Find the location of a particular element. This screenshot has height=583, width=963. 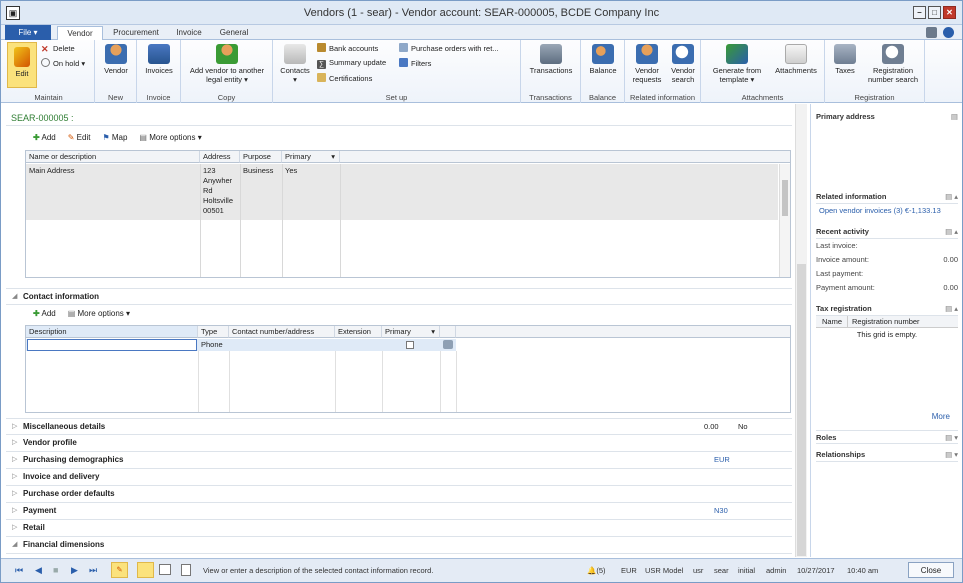

section-miscellaneous-details: ▷ Miscellaneous details 0.00 No is located at coordinates (399, 426).